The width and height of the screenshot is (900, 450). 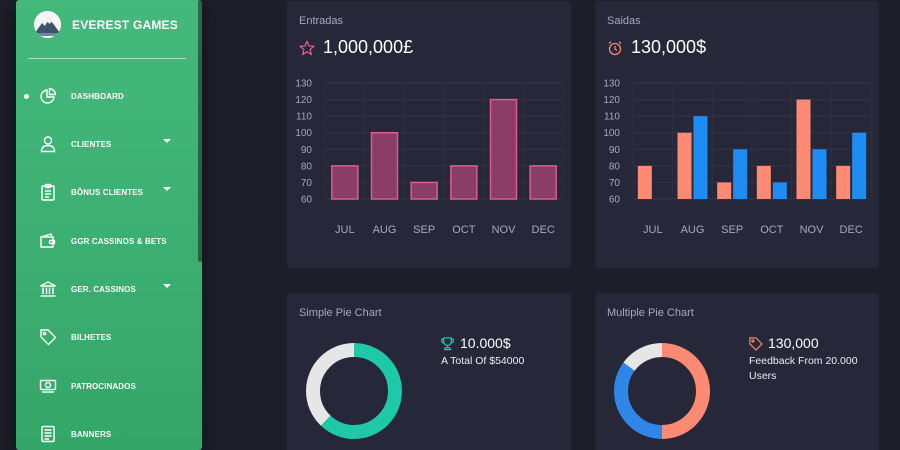 What do you see at coordinates (48, 192) in the screenshot?
I see `clipboard-icon` at bounding box center [48, 192].